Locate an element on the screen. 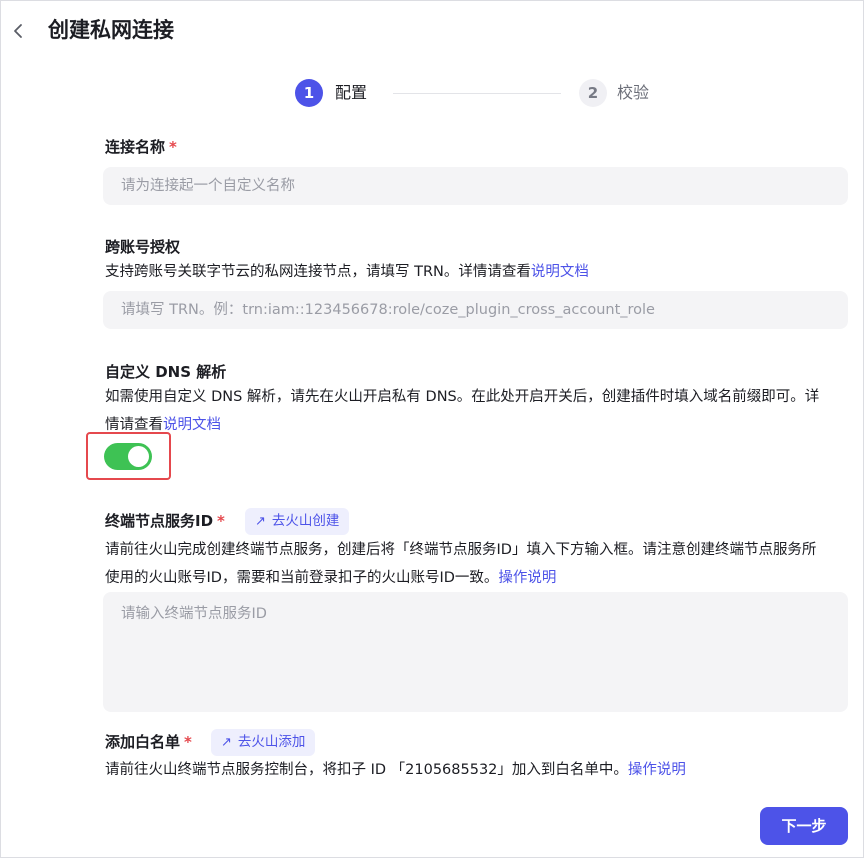 The height and width of the screenshot is (858, 864). go-volcano-add-label: 去火山添加 is located at coordinates (271, 742).